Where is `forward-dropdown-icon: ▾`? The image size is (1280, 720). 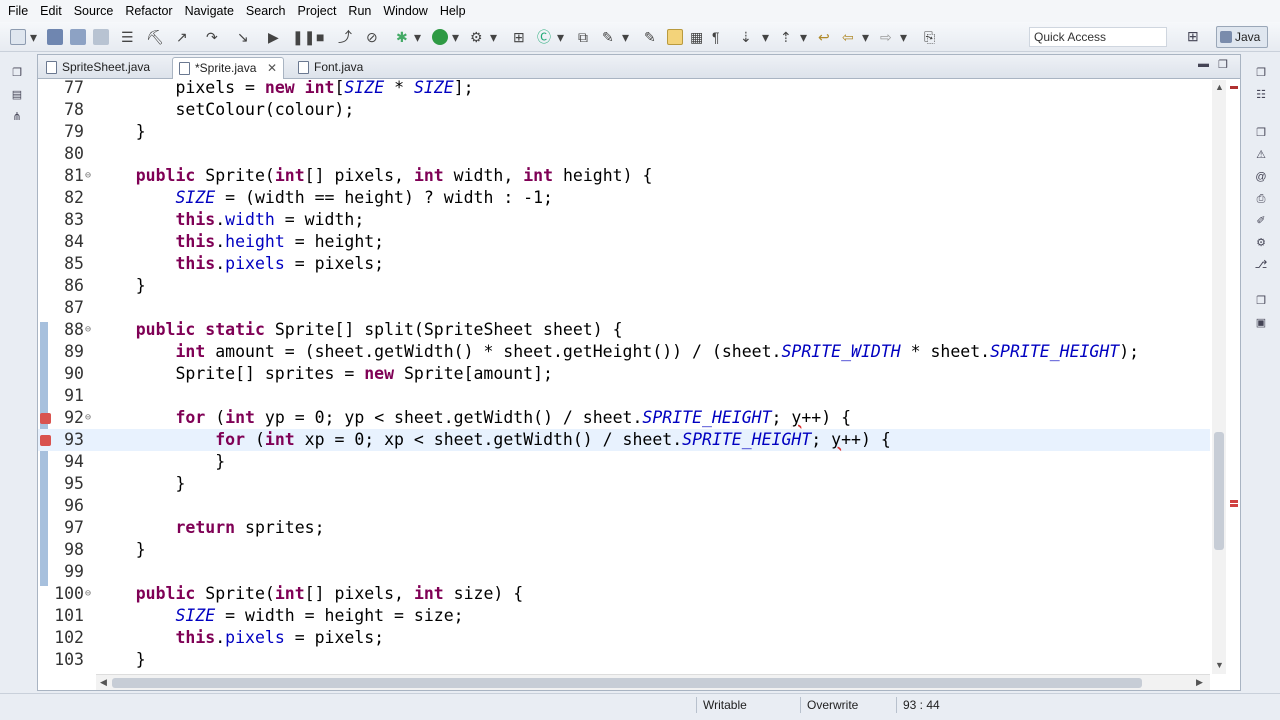 forward-dropdown-icon: ▾ is located at coordinates (903, 37).